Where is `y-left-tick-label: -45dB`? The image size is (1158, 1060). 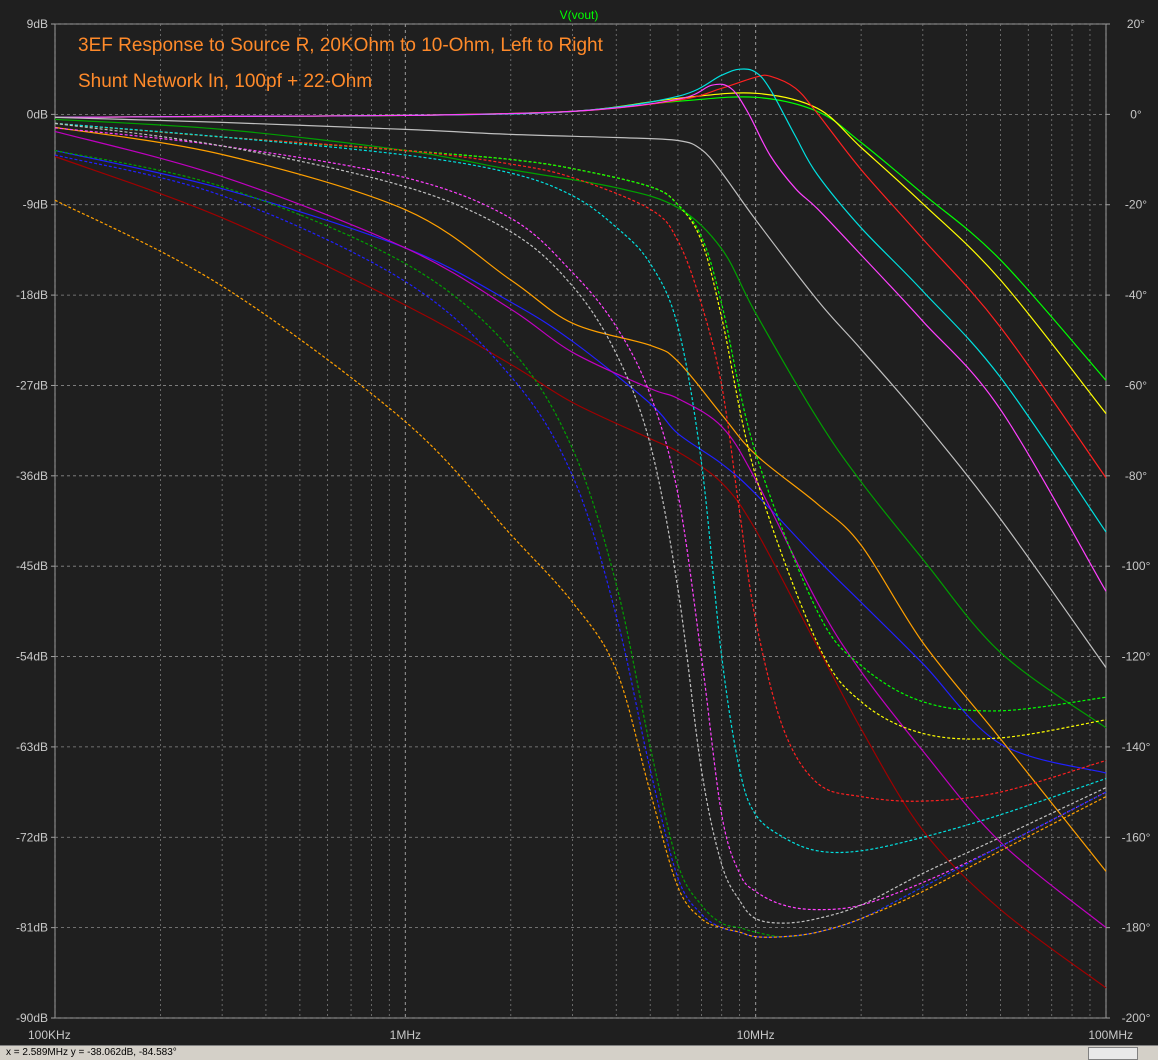 y-left-tick-label: -45dB is located at coordinates (32, 566).